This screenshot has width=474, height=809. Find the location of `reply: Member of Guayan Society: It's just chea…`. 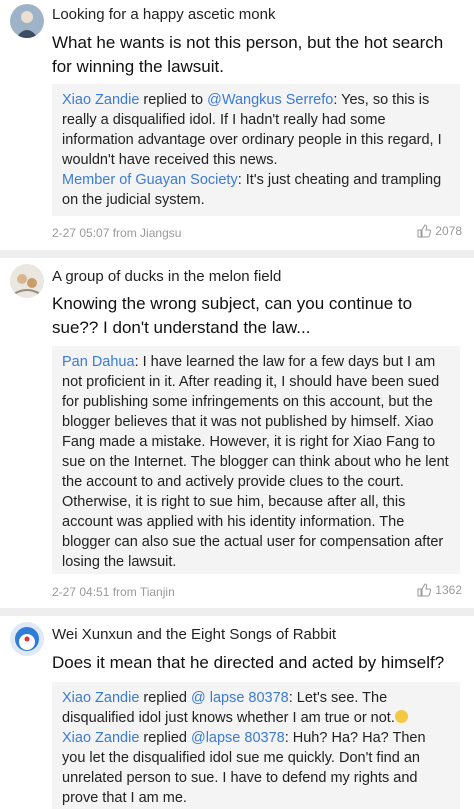

reply: Member of Guayan Society: It's just chea… is located at coordinates (256, 190).